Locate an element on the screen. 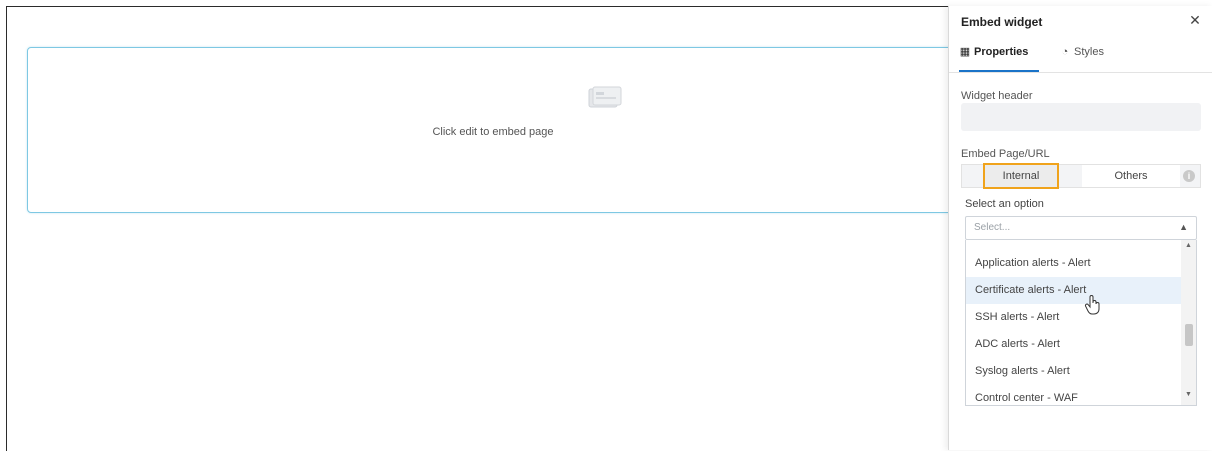  widget-header-input is located at coordinates (1081, 117).